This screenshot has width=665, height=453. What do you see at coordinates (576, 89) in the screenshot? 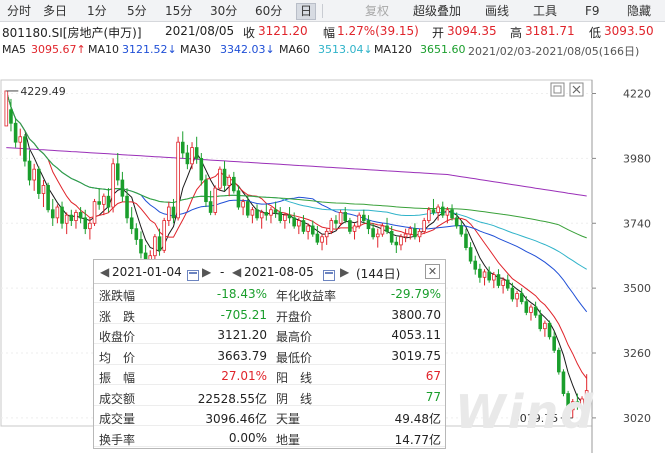
I see `close-chart-icon` at bounding box center [576, 89].